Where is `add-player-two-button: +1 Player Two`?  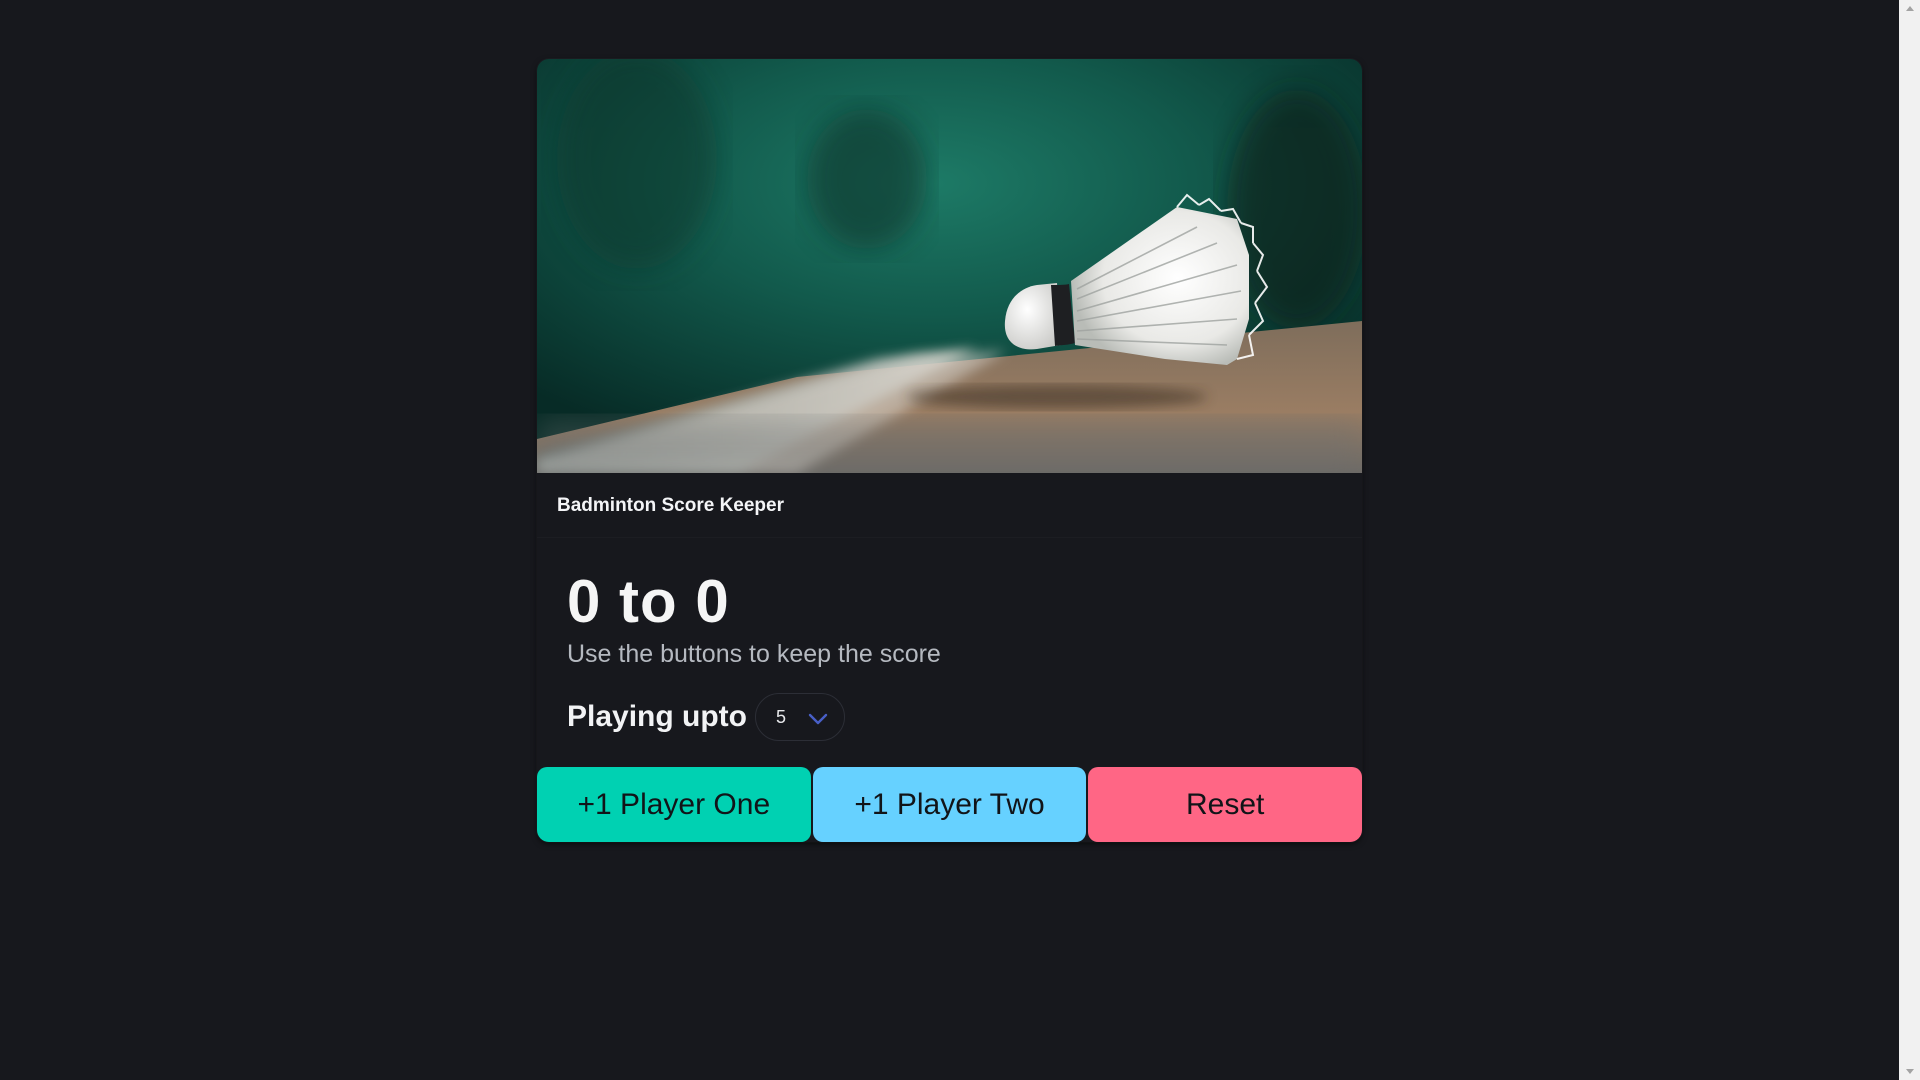 add-player-two-button: +1 Player Two is located at coordinates (949, 804).